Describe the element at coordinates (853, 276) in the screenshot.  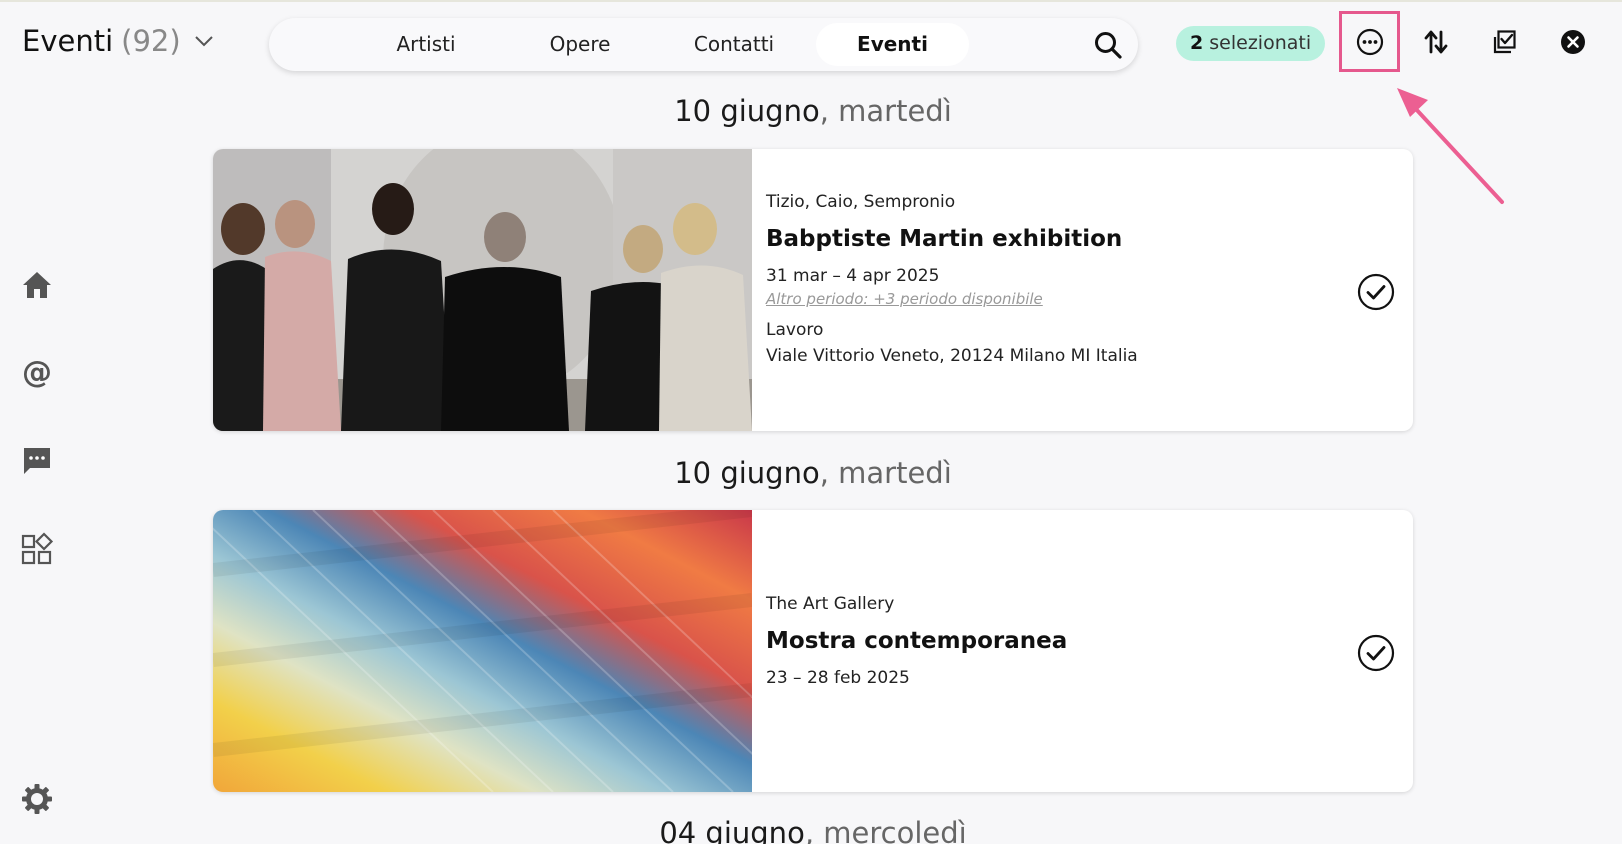
I see `event-dates: 31 mar – 4 apr 2025` at that location.